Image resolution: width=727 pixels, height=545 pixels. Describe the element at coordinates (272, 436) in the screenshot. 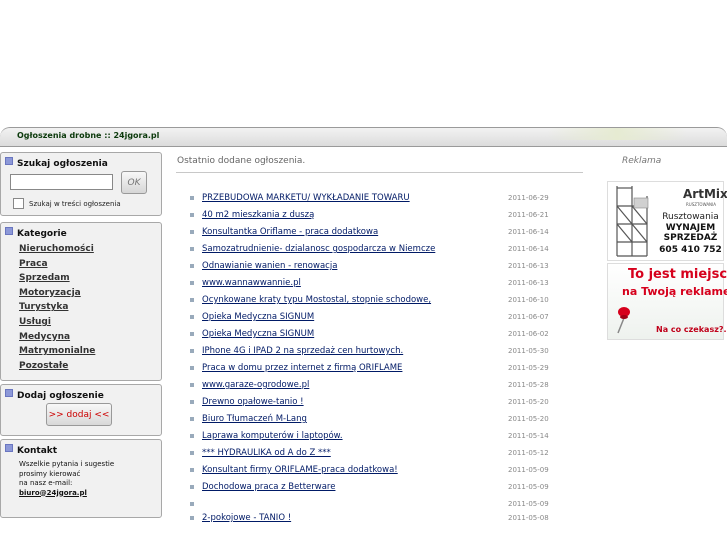

I see `listing-link: Laprawa komputerów i laptopów.` at that location.